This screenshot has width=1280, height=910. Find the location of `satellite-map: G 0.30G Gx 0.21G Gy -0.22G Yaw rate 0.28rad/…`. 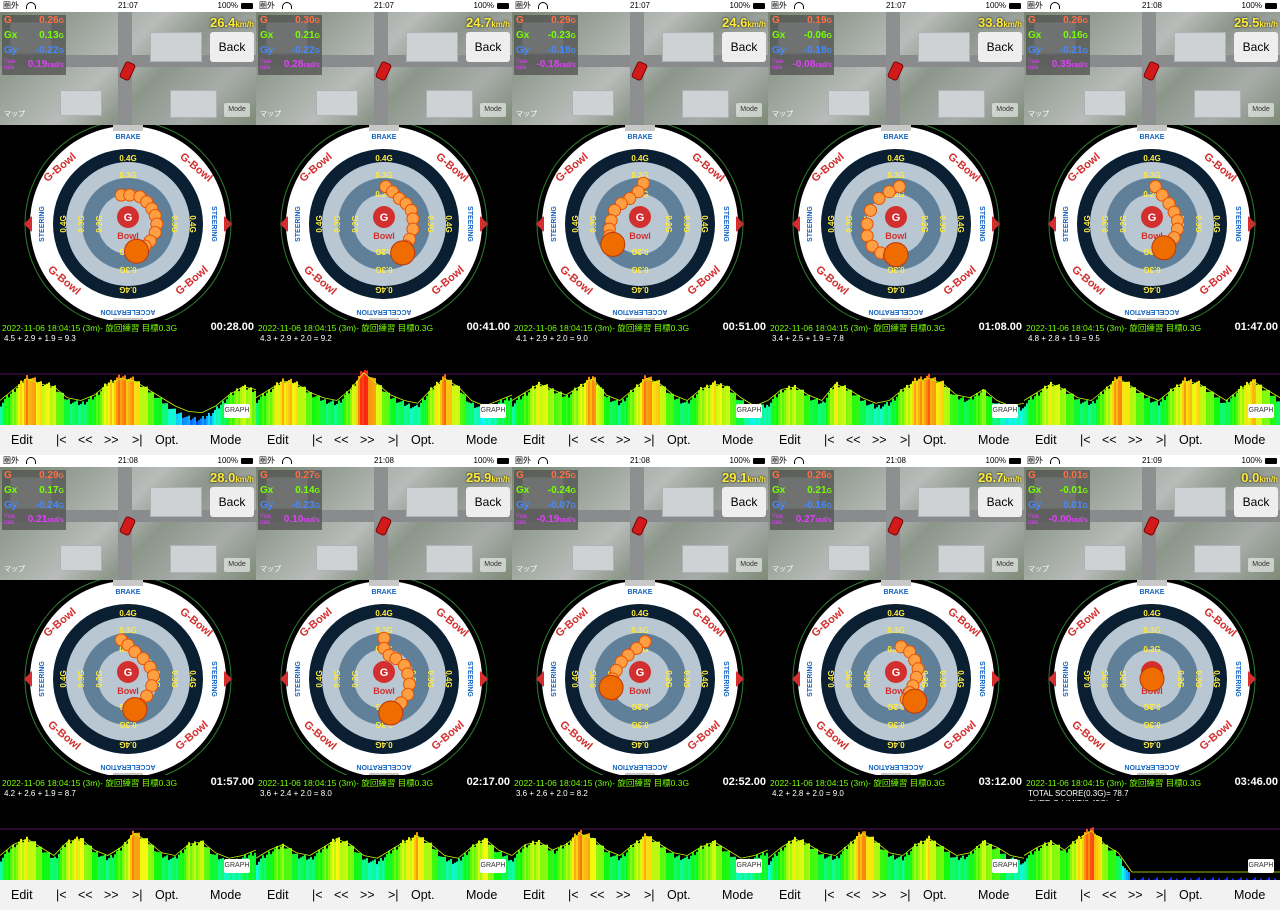

satellite-map: G 0.30G Gx 0.21G Gy -0.22G Yaw rate 0.28rad/… is located at coordinates (384, 68).